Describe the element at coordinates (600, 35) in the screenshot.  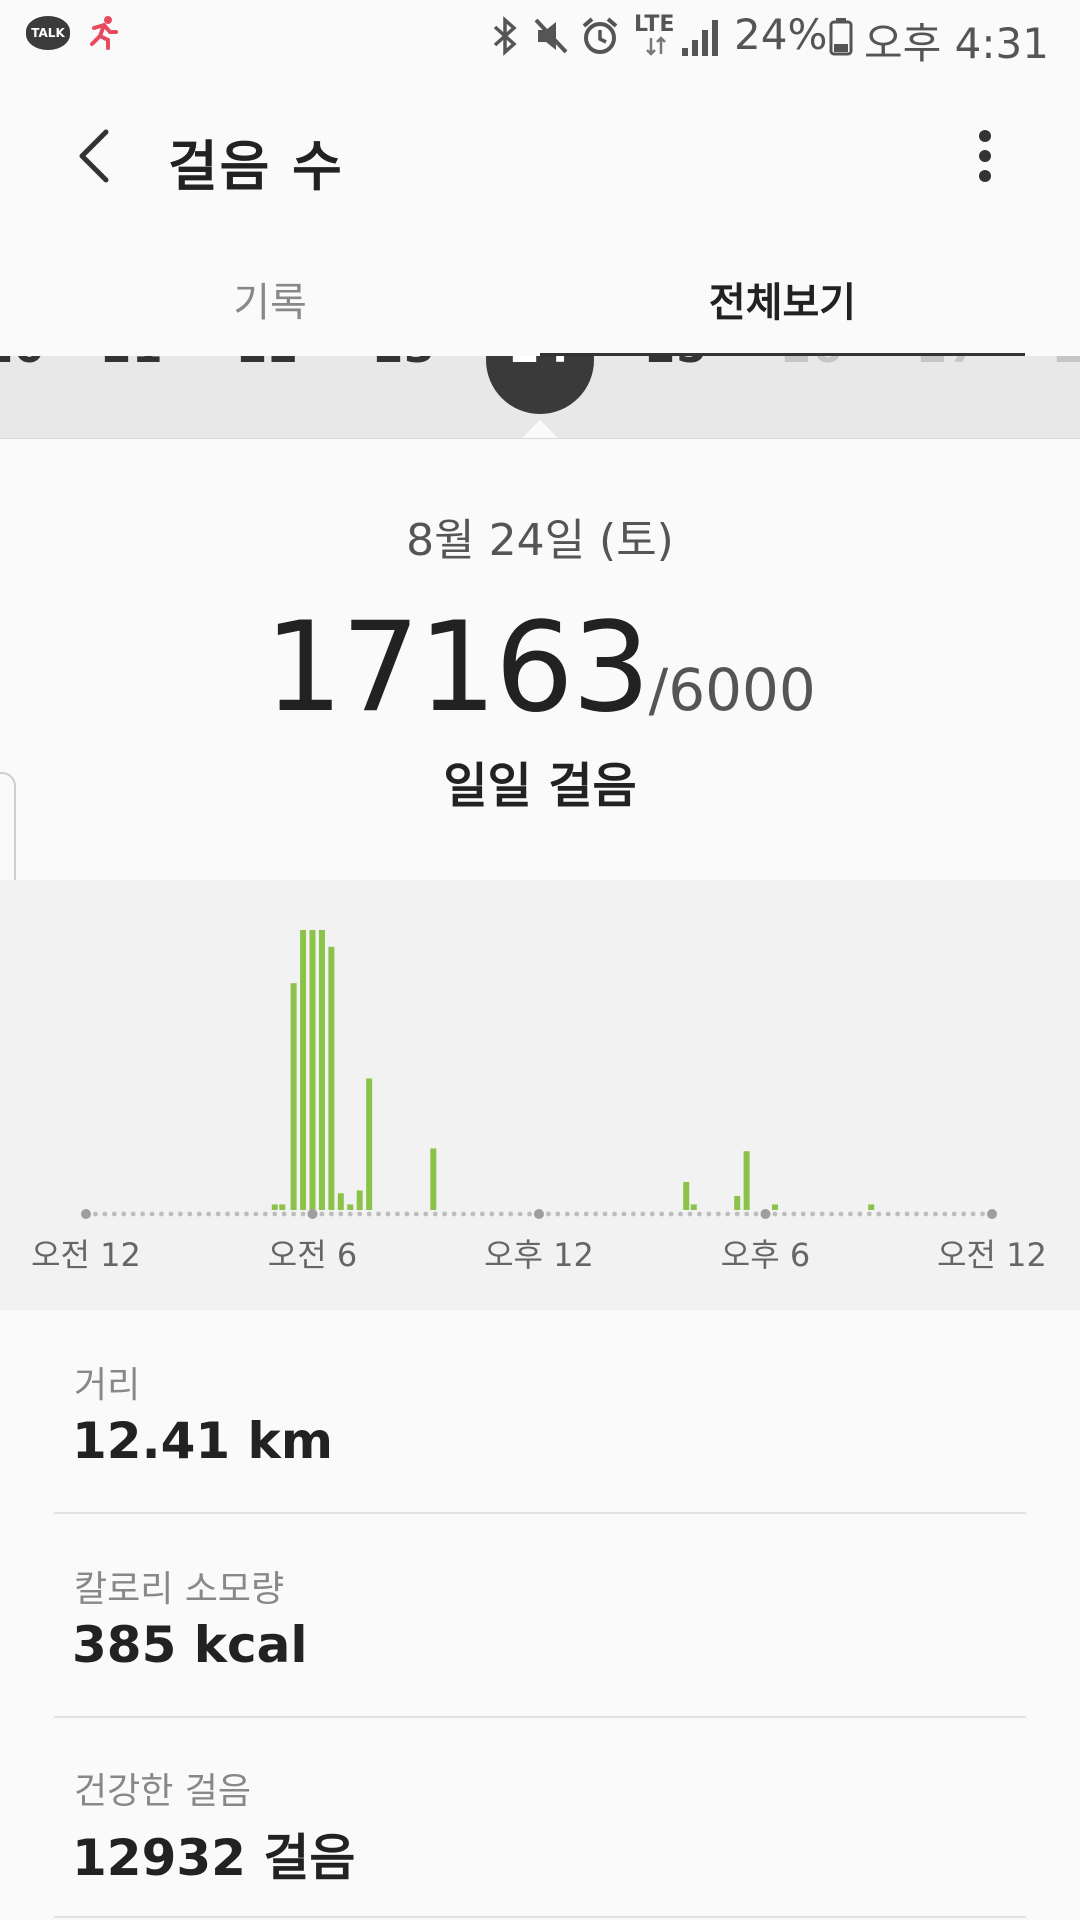
I see `alarm-icon` at that location.